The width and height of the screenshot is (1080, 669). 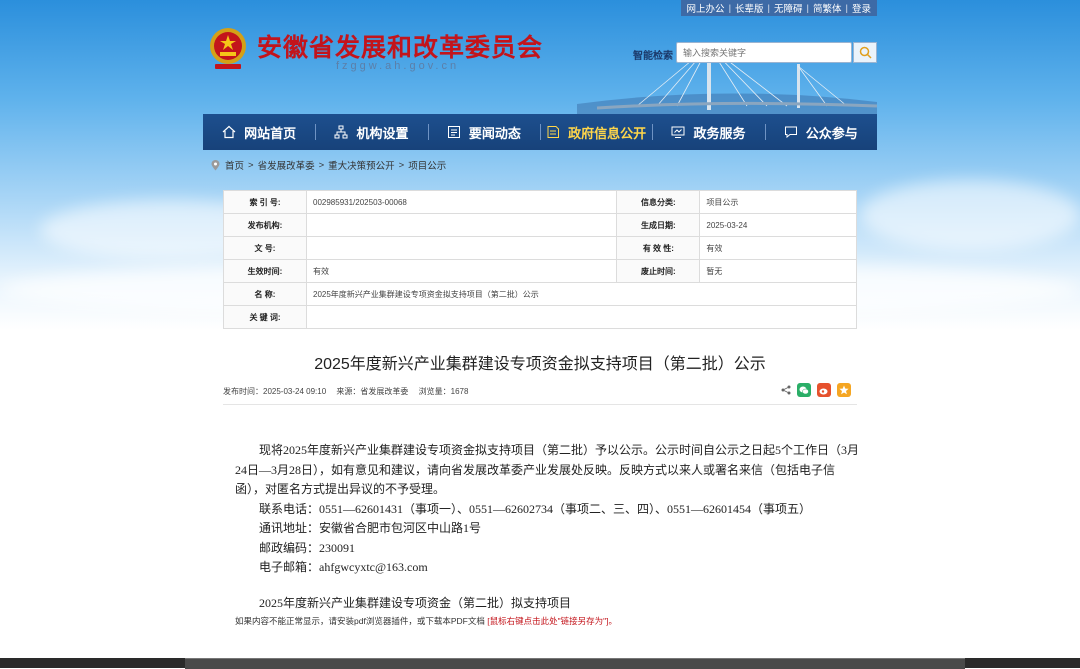 I want to click on monitor-icon, so click(x=678, y=132).